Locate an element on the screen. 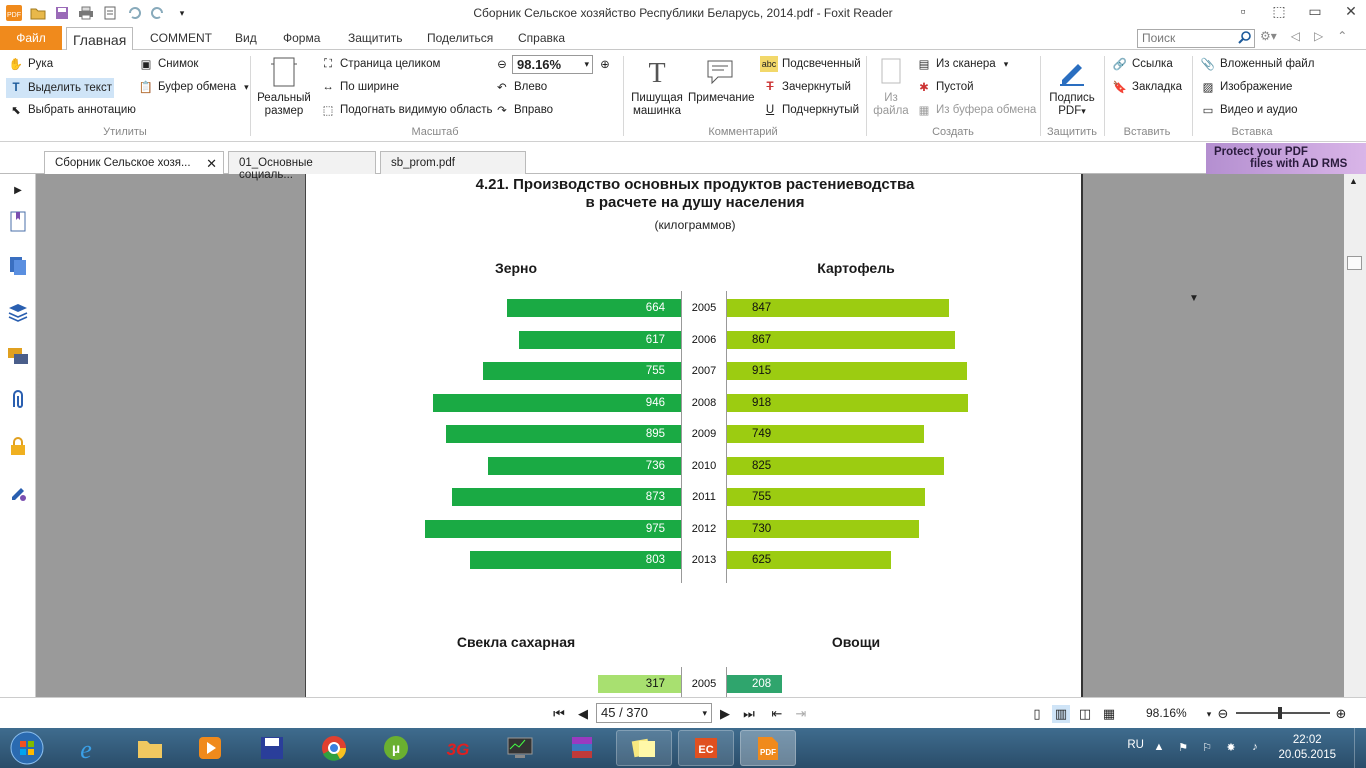 The width and height of the screenshot is (1366, 768). zoom-level-field: 98.16% ▾ is located at coordinates (552, 64).